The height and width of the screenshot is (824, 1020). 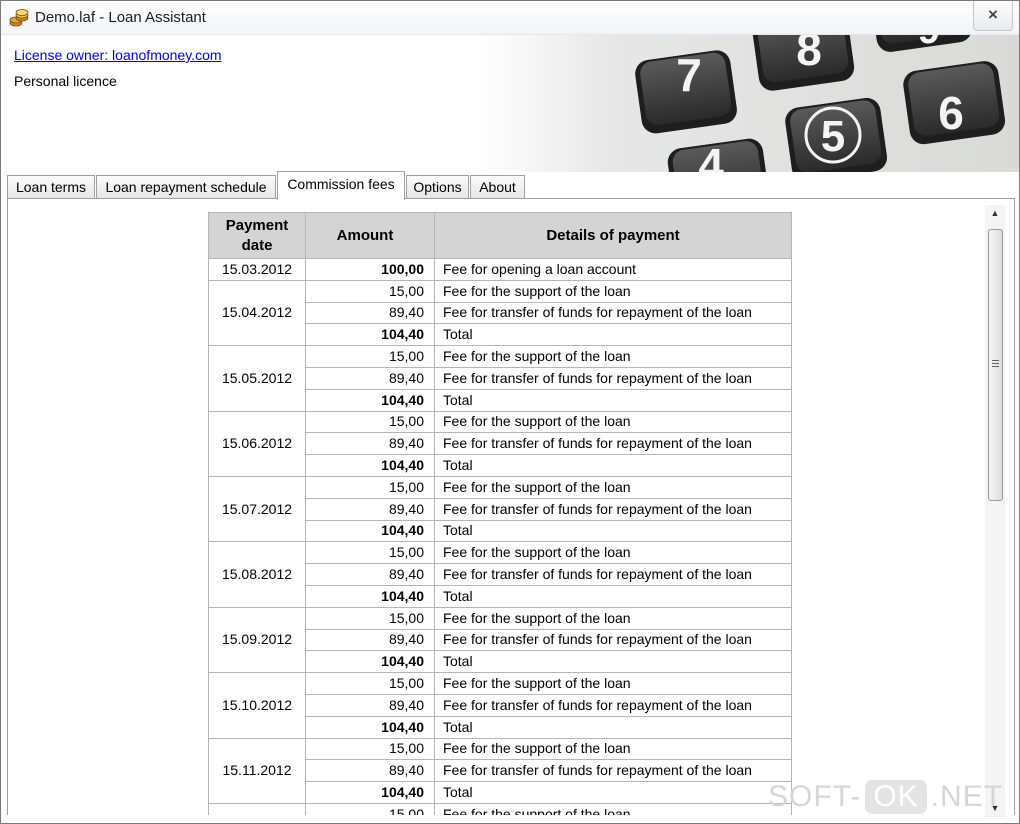 What do you see at coordinates (257, 509) in the screenshot?
I see `payment-date-cell: 15.07.2012` at bounding box center [257, 509].